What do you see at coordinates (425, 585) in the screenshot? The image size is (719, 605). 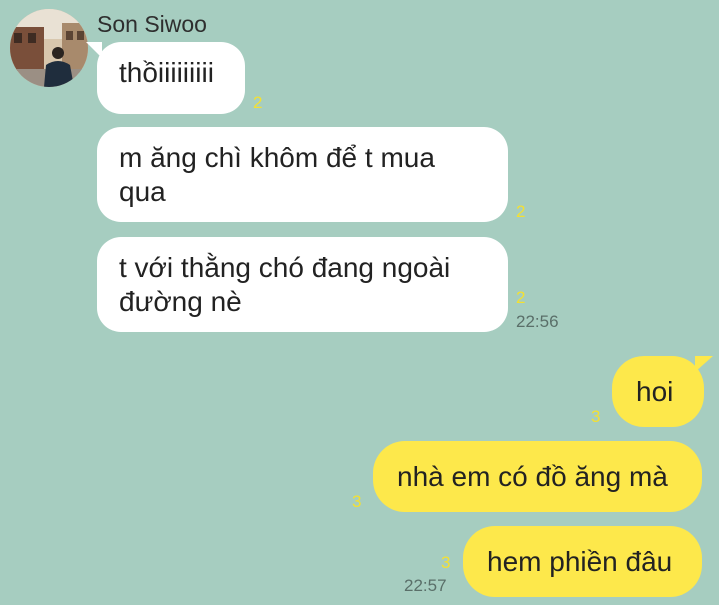 I see `timestamp: 22:57` at bounding box center [425, 585].